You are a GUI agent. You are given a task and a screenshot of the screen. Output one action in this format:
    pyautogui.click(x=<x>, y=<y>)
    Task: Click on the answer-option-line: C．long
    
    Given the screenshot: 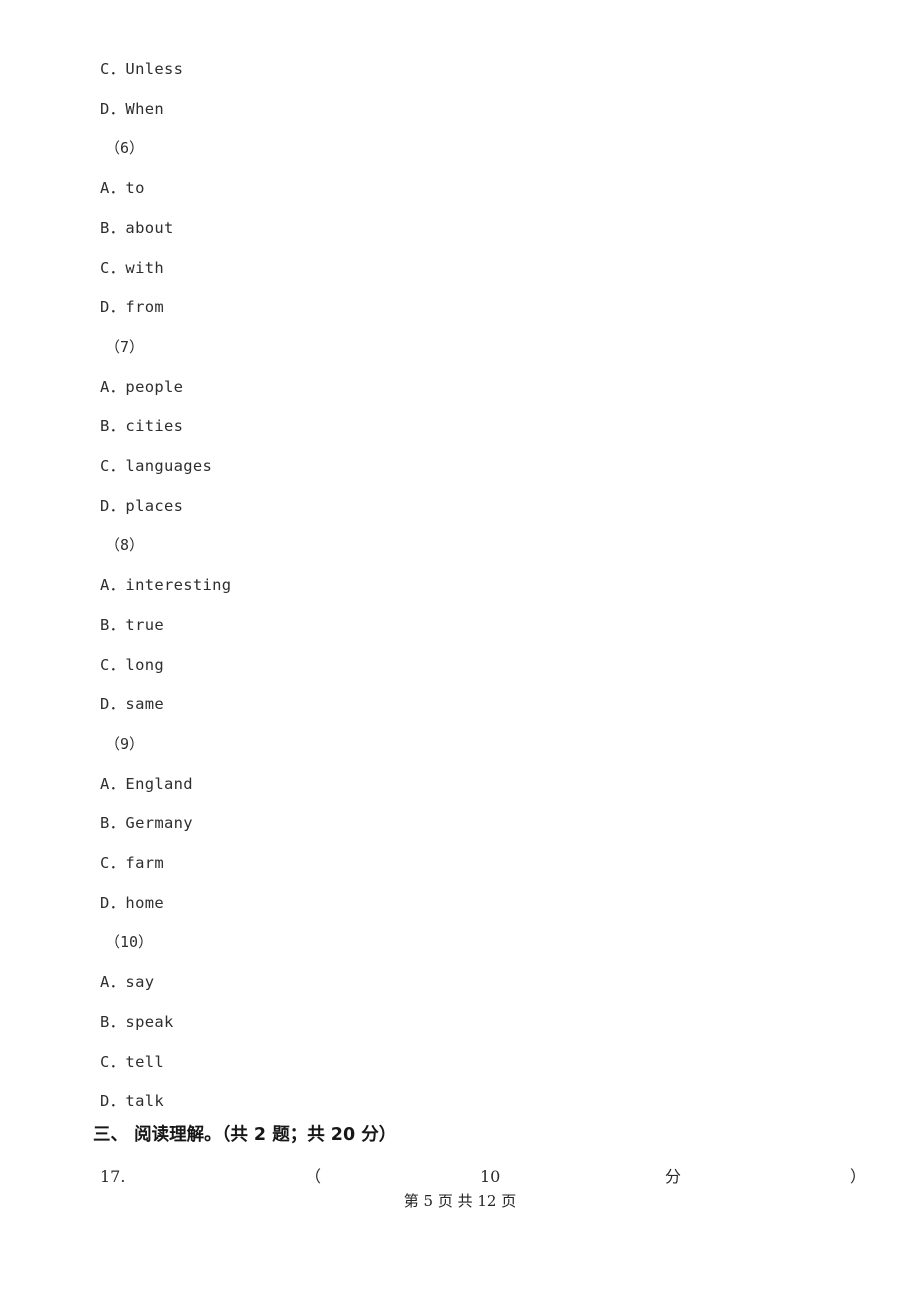 What is the action you would take?
    pyautogui.click(x=132, y=664)
    